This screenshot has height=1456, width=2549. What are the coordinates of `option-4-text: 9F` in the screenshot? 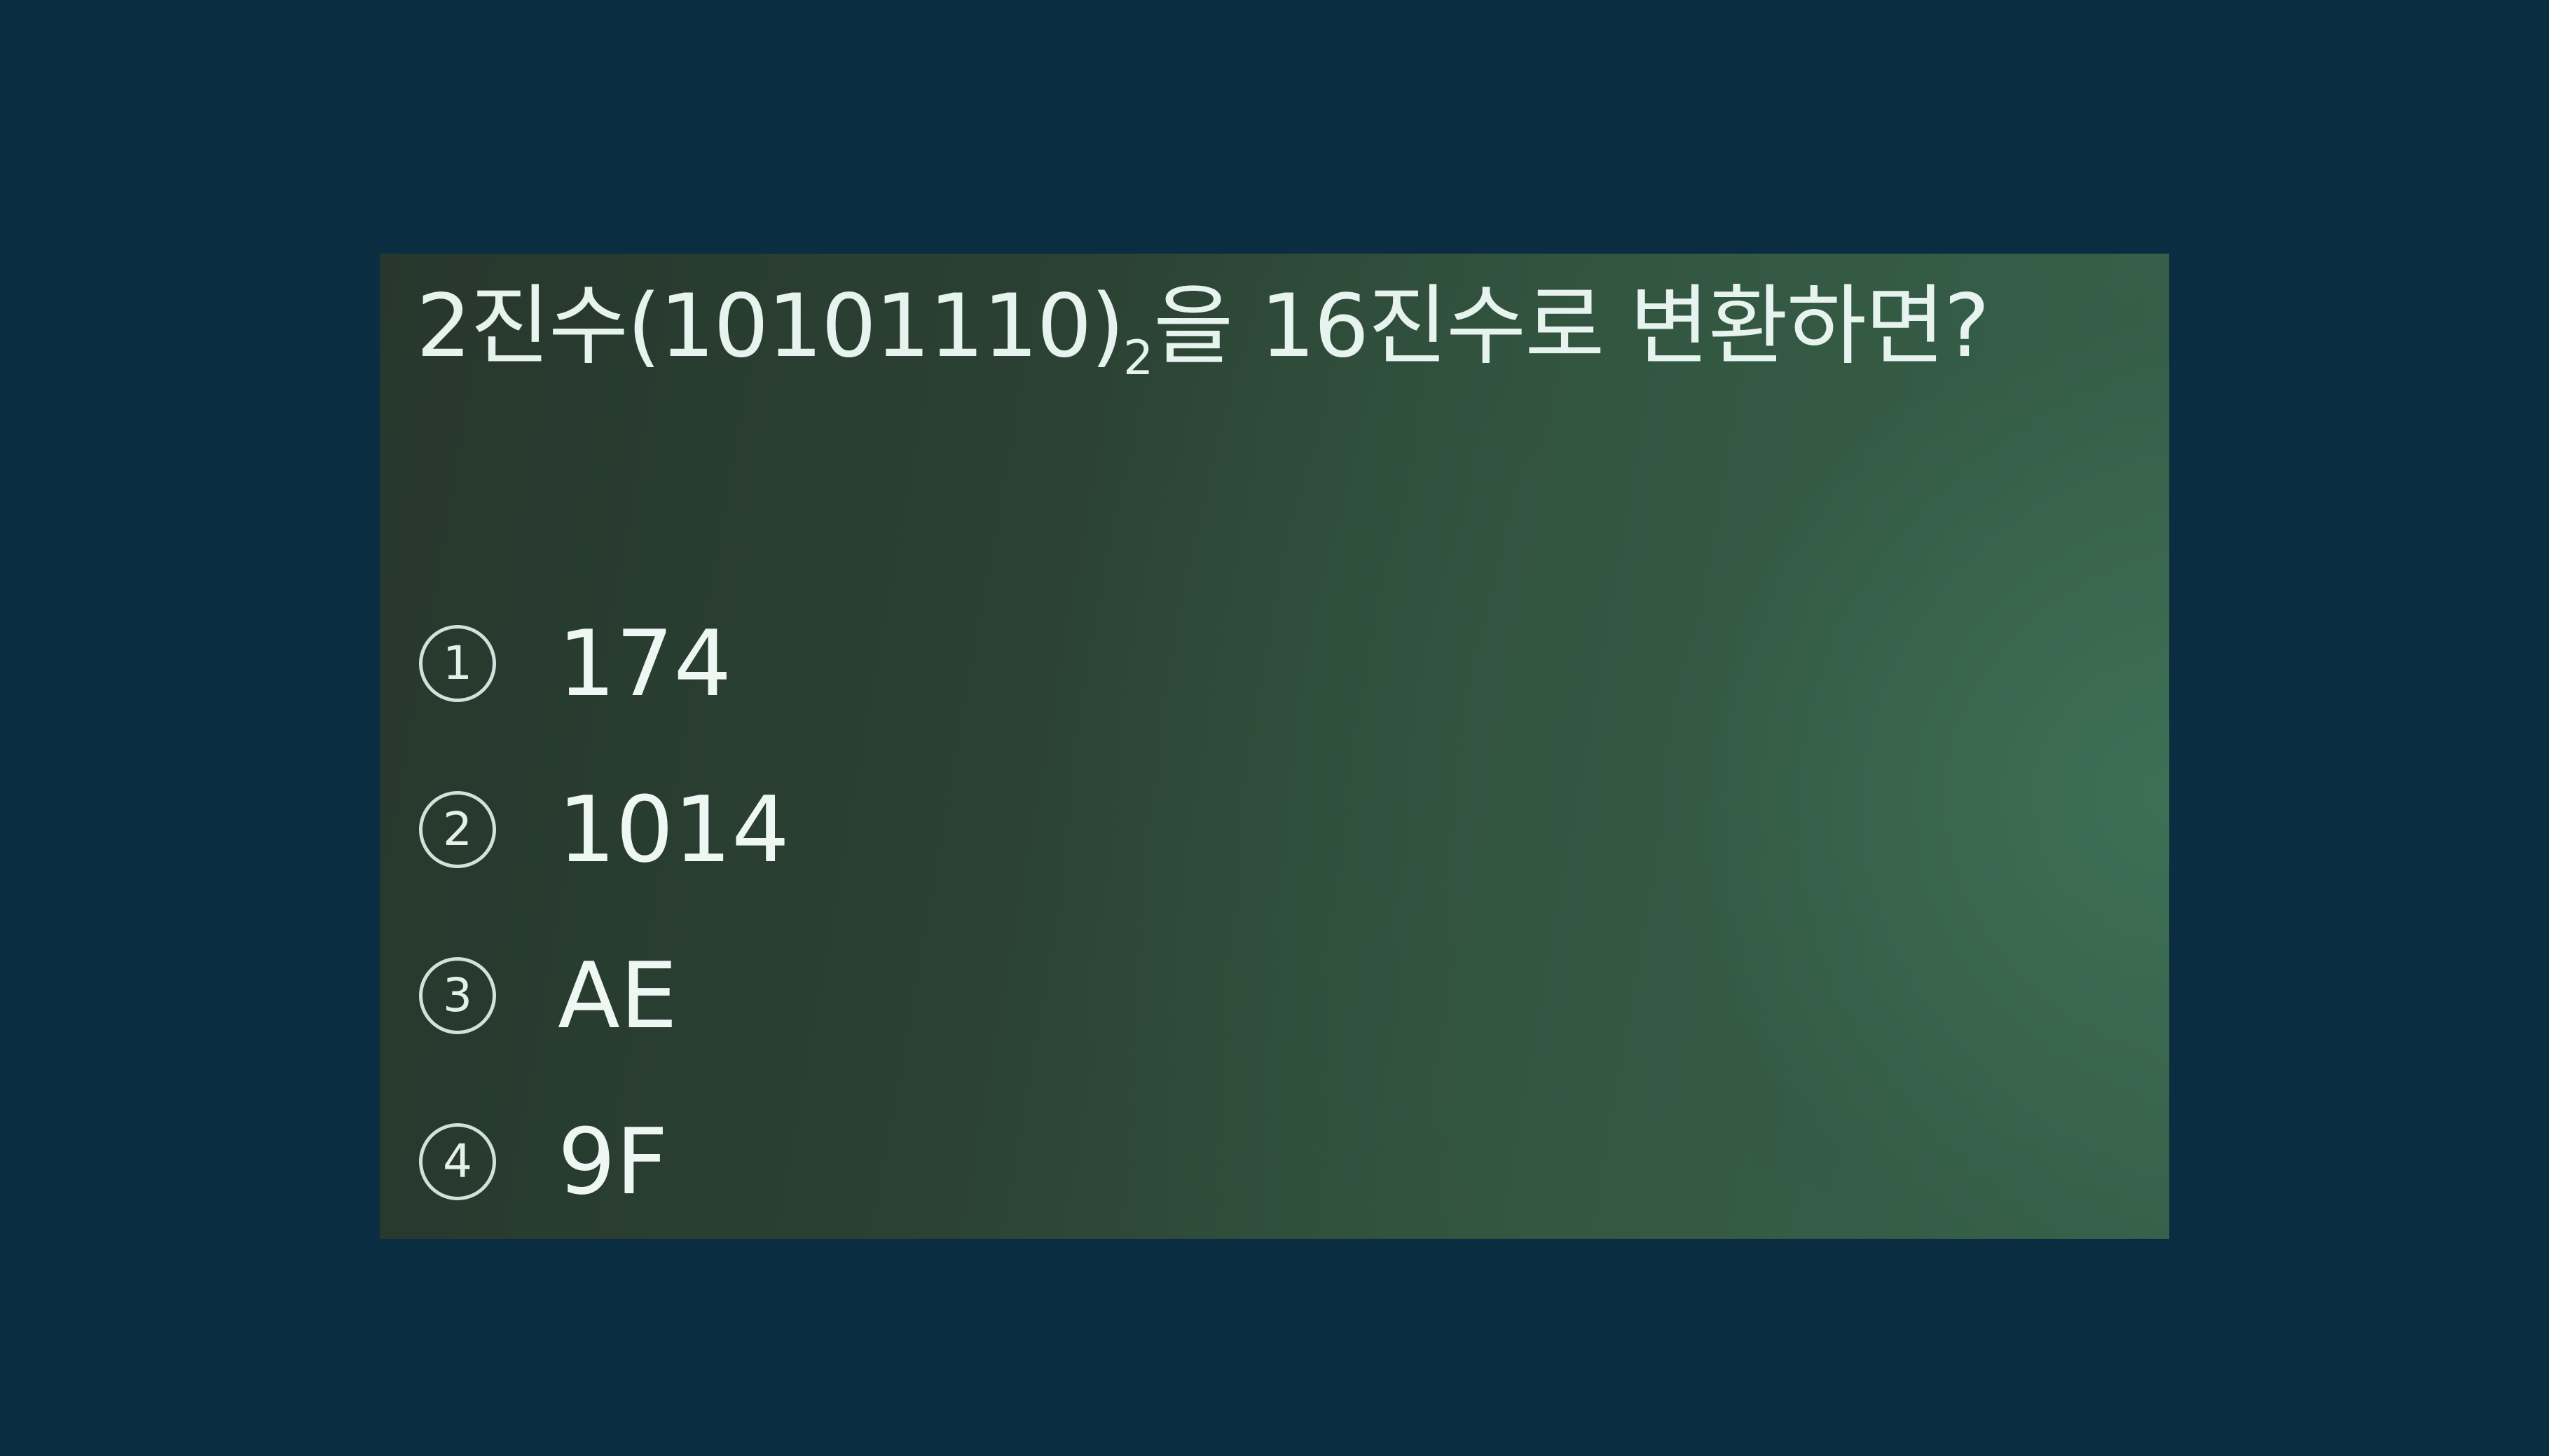 It's located at (613, 1161).